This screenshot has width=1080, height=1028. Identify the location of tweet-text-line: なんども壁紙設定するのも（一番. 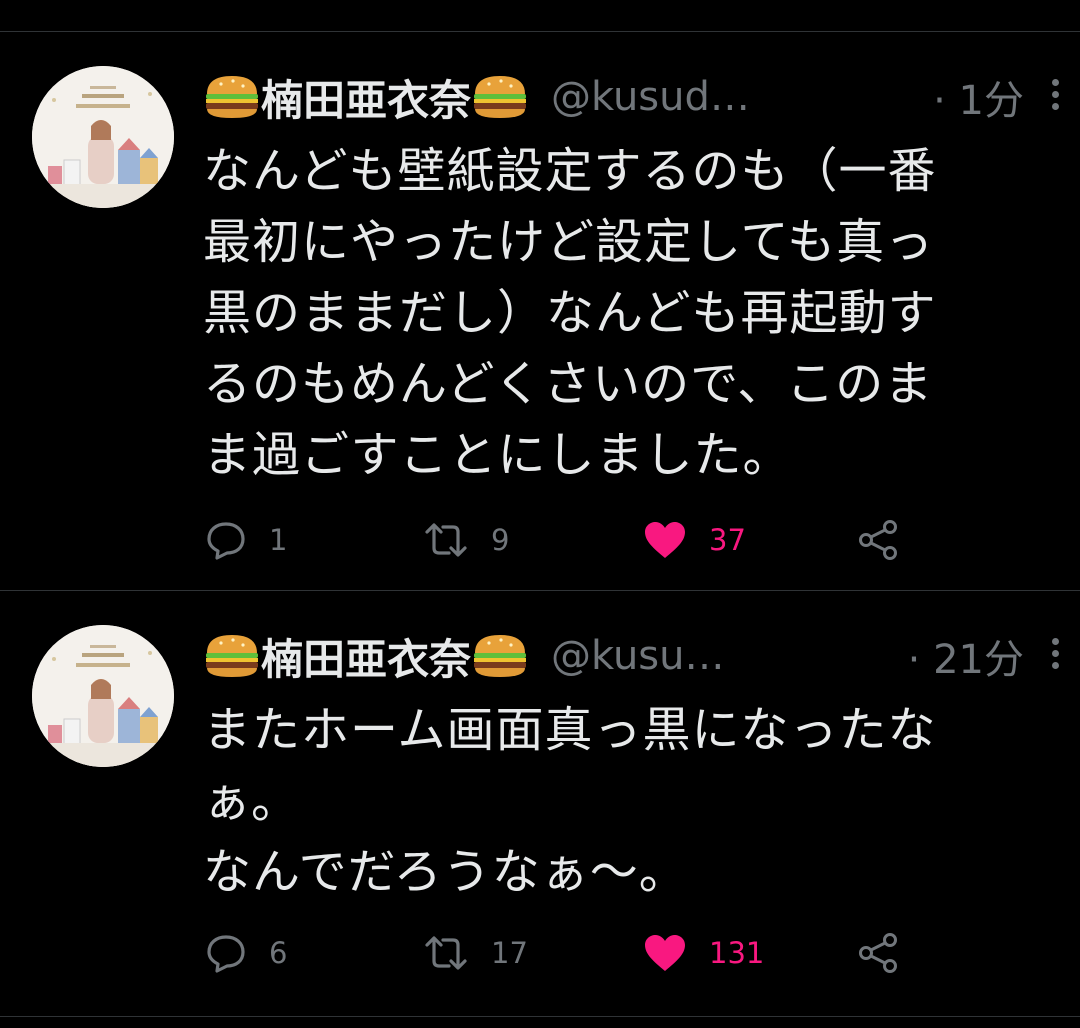
(570, 171).